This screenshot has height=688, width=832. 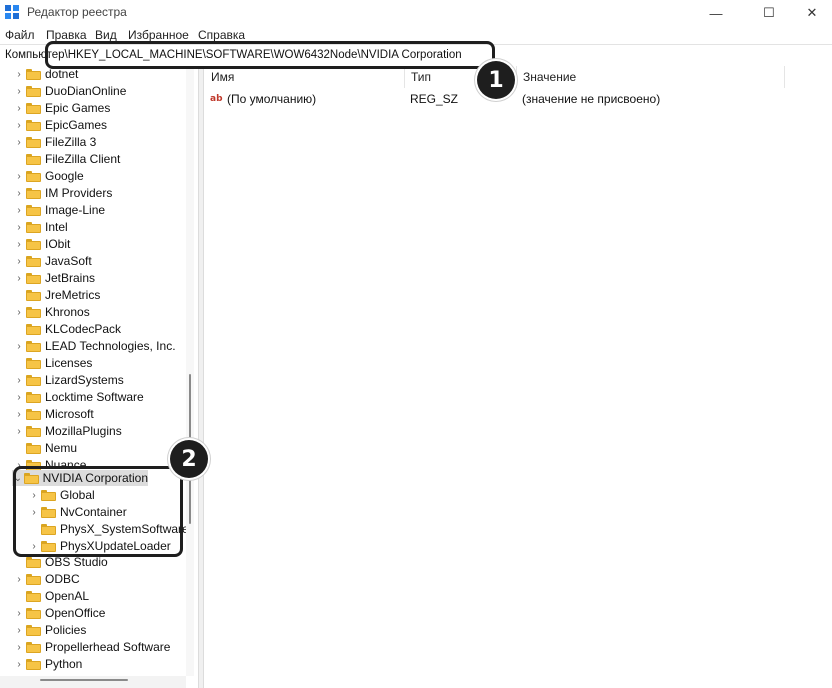 I want to click on tree-item-label: dotnet, so click(x=62, y=74).